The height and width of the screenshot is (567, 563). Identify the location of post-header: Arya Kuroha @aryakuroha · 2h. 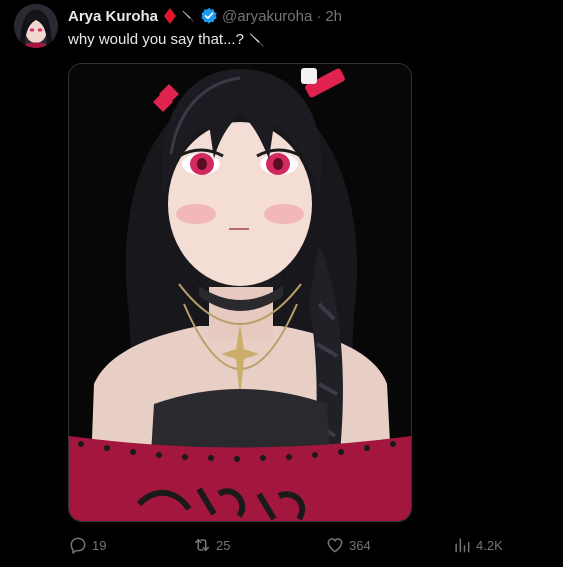
(205, 16).